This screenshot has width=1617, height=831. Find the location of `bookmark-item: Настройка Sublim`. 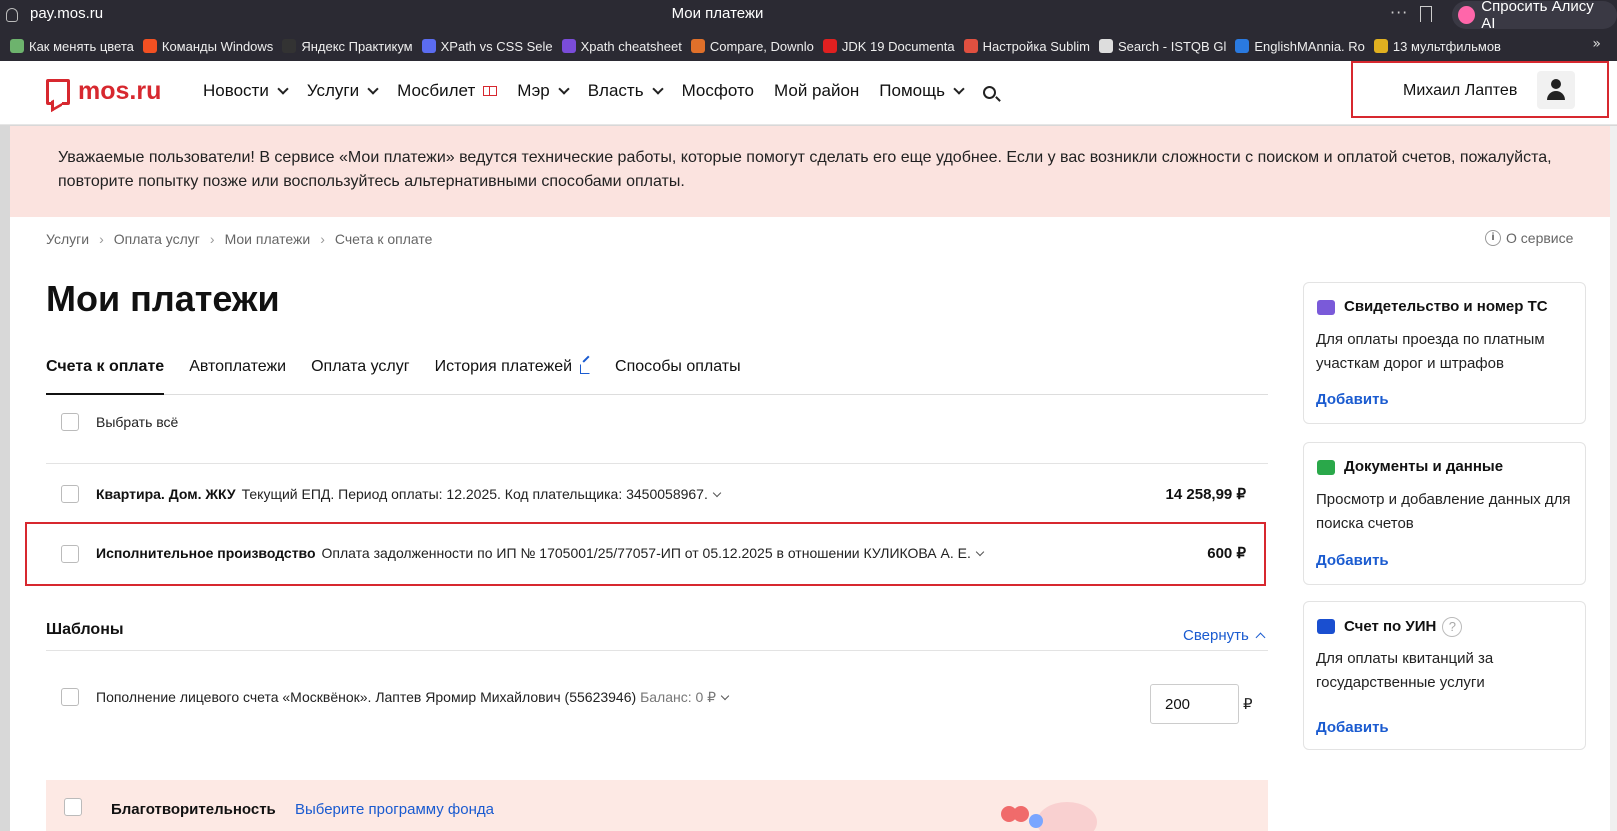

bookmark-item: Настройка Sublim is located at coordinates (1026, 46).